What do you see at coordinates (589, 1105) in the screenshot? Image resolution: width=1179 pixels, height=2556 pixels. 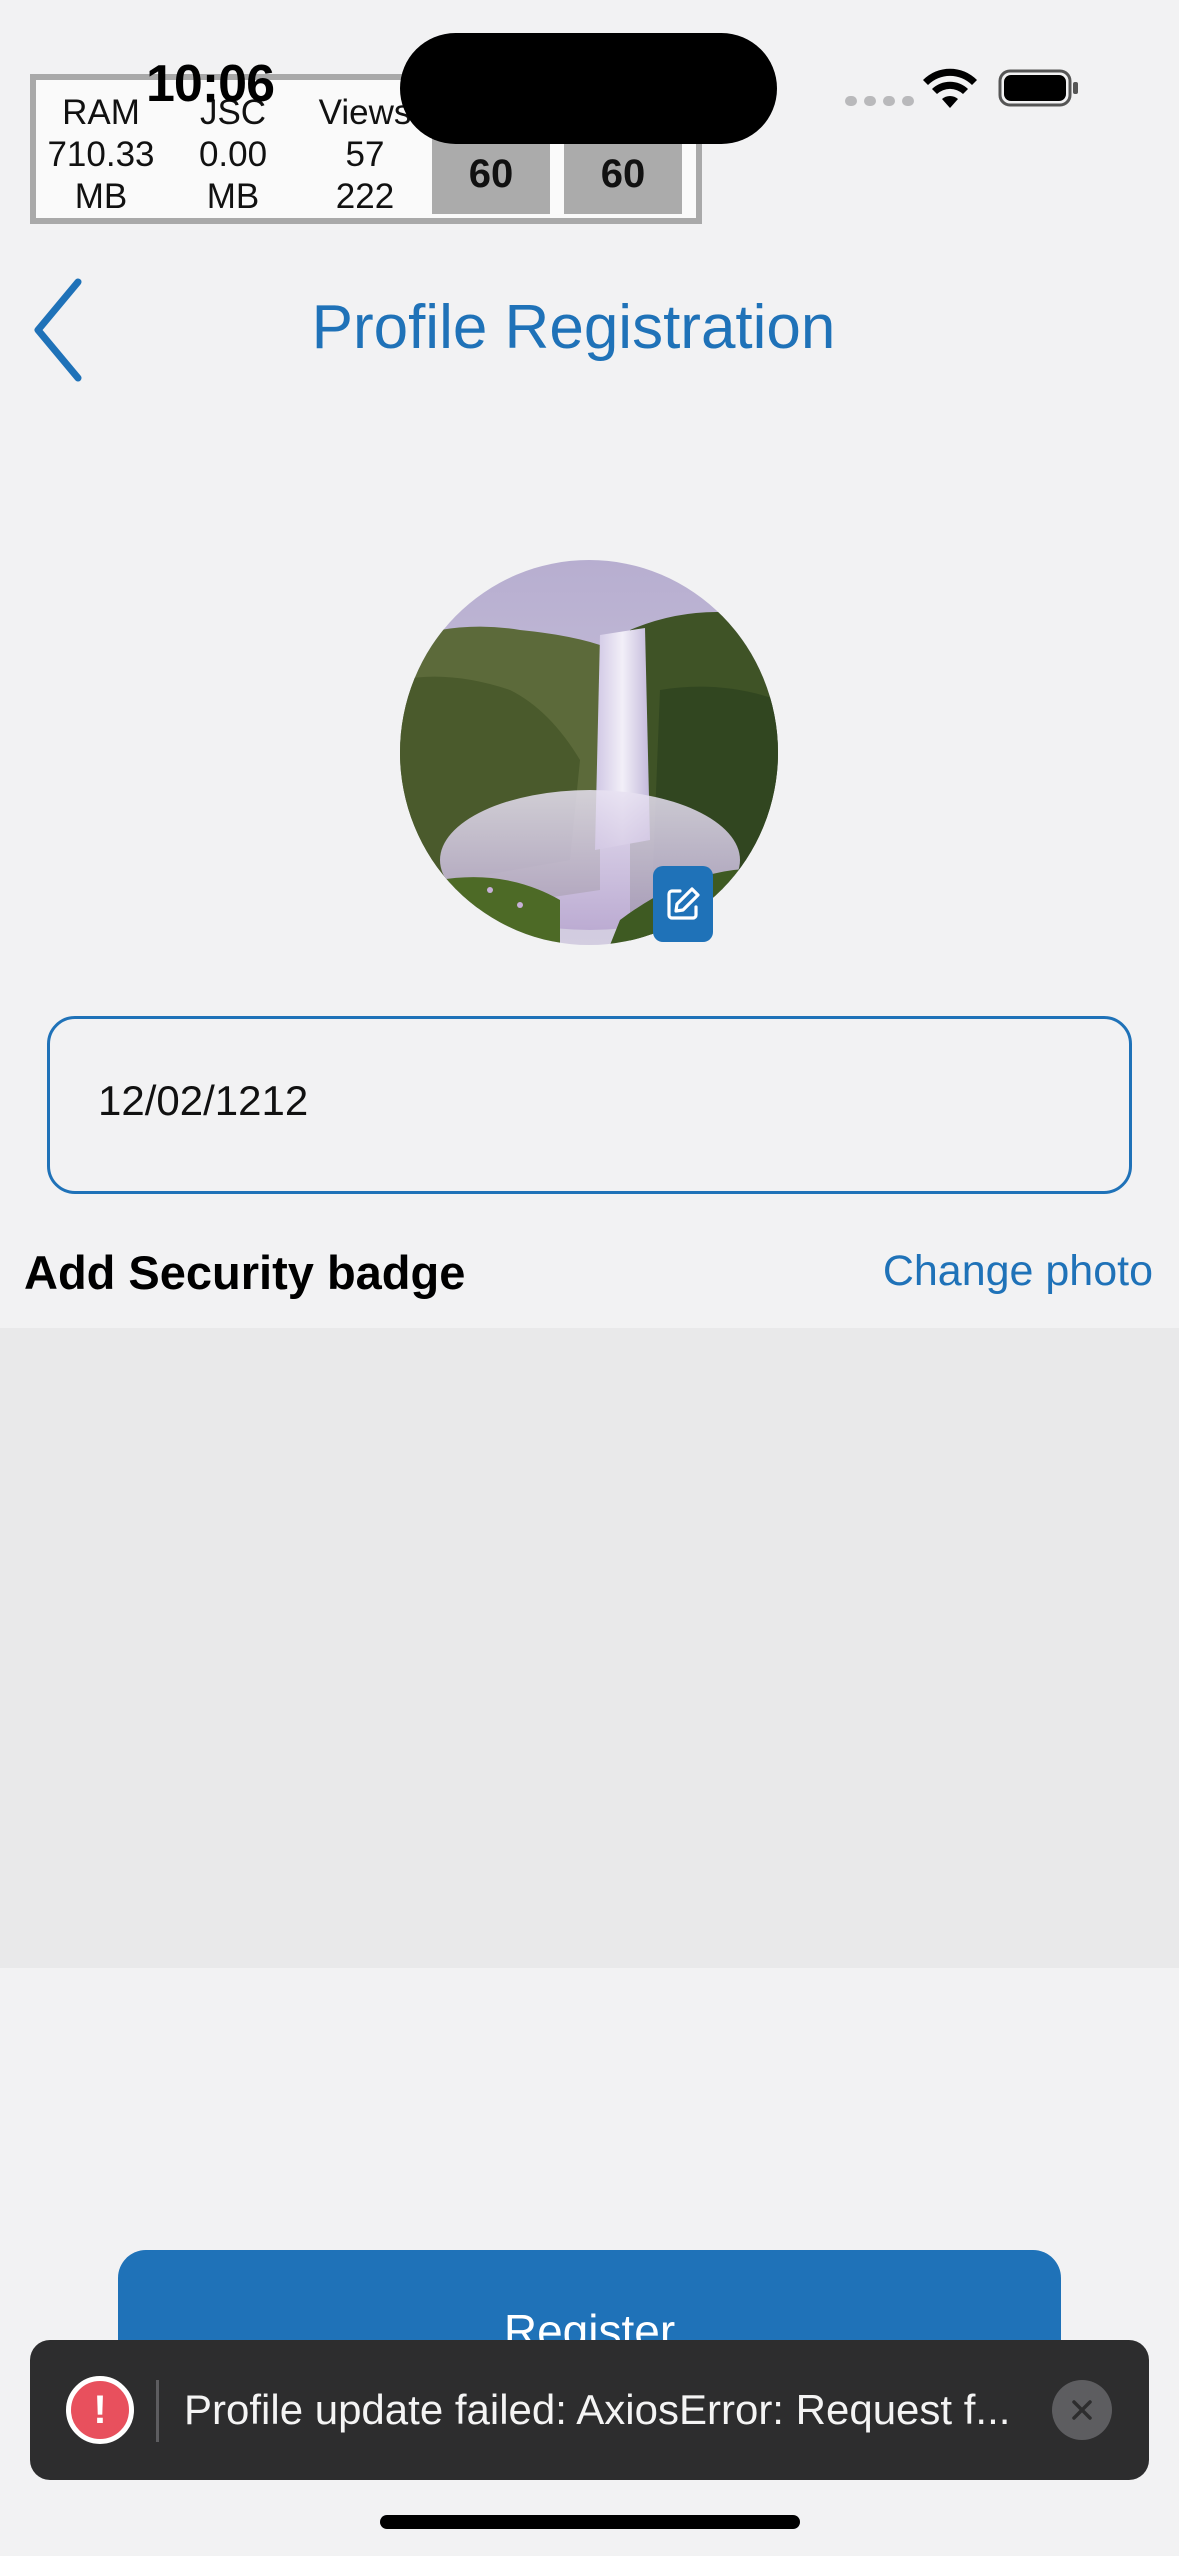 I see `date-field: 12/02/1212` at bounding box center [589, 1105].